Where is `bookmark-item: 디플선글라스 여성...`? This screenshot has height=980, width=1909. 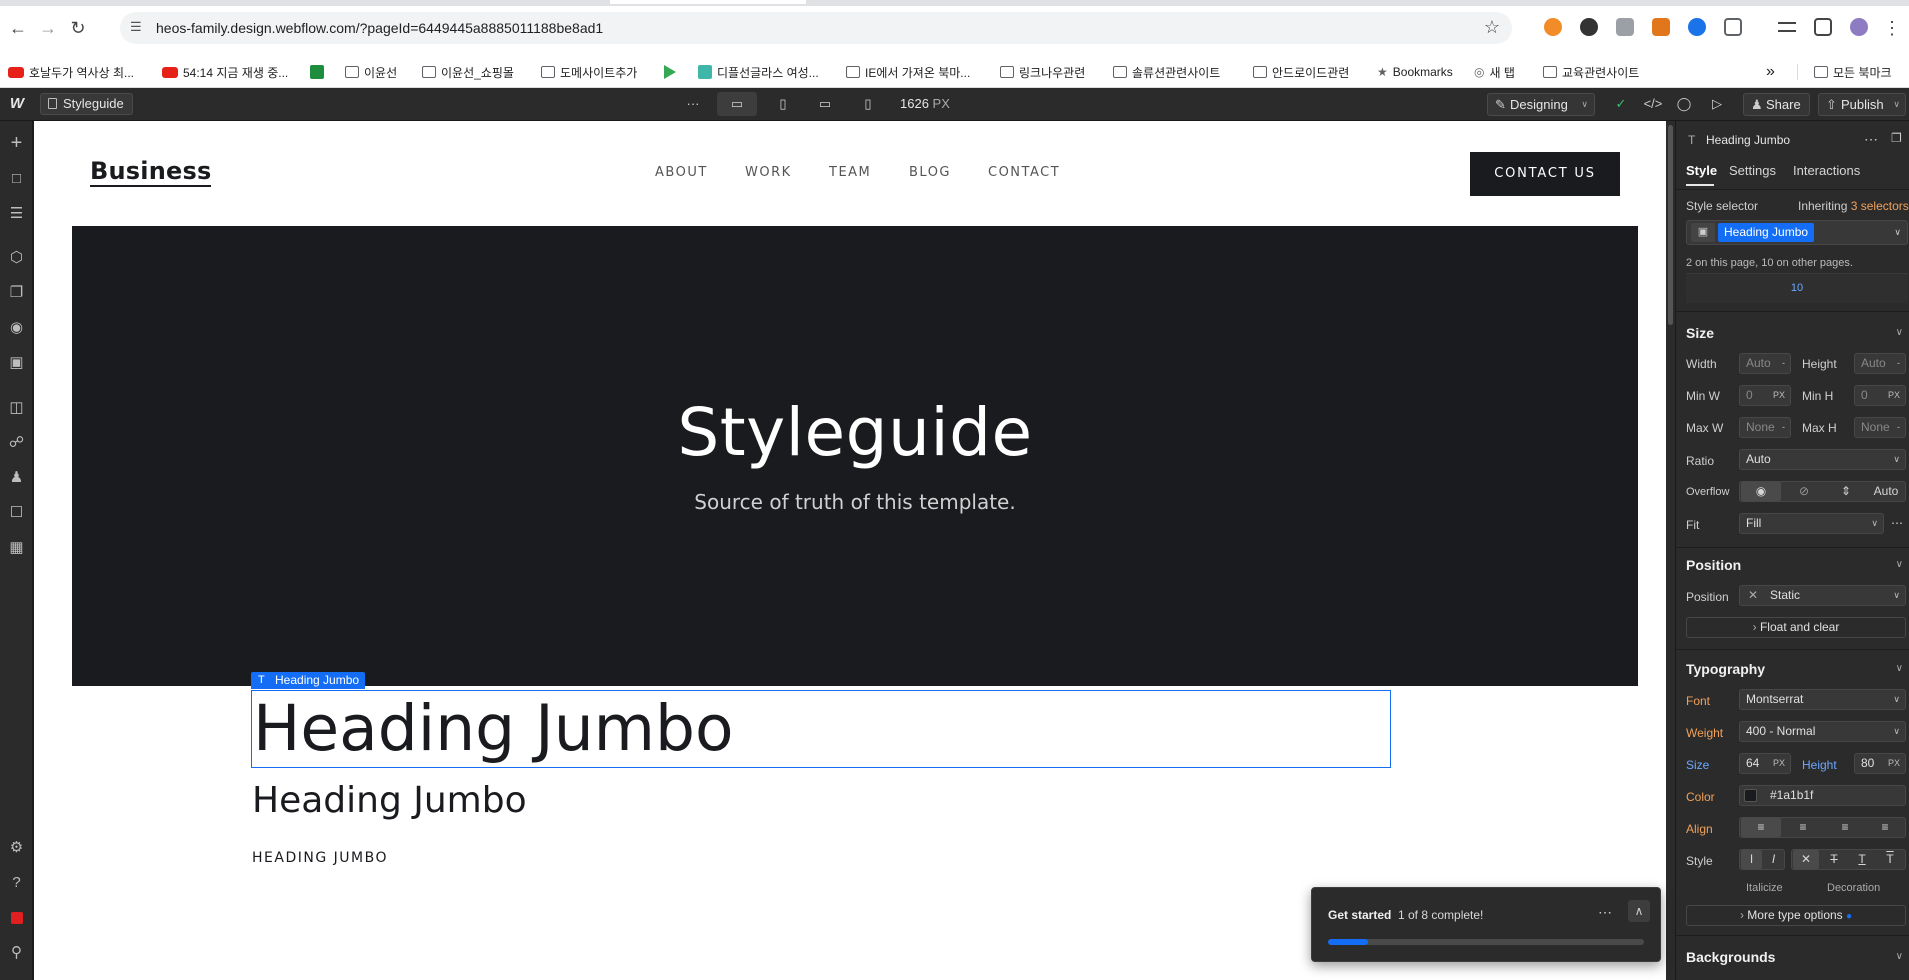 bookmark-item: 디플선글라스 여성... is located at coordinates (758, 72).